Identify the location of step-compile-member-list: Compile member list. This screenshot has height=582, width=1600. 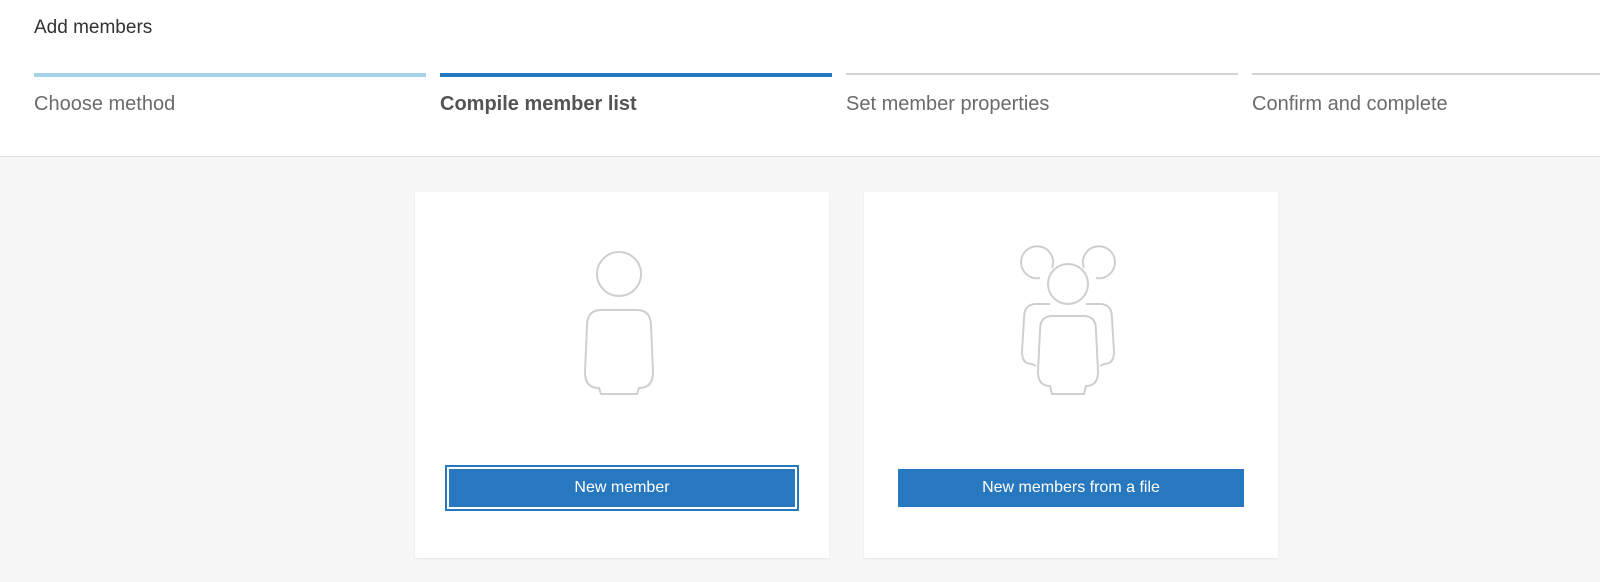
(636, 95).